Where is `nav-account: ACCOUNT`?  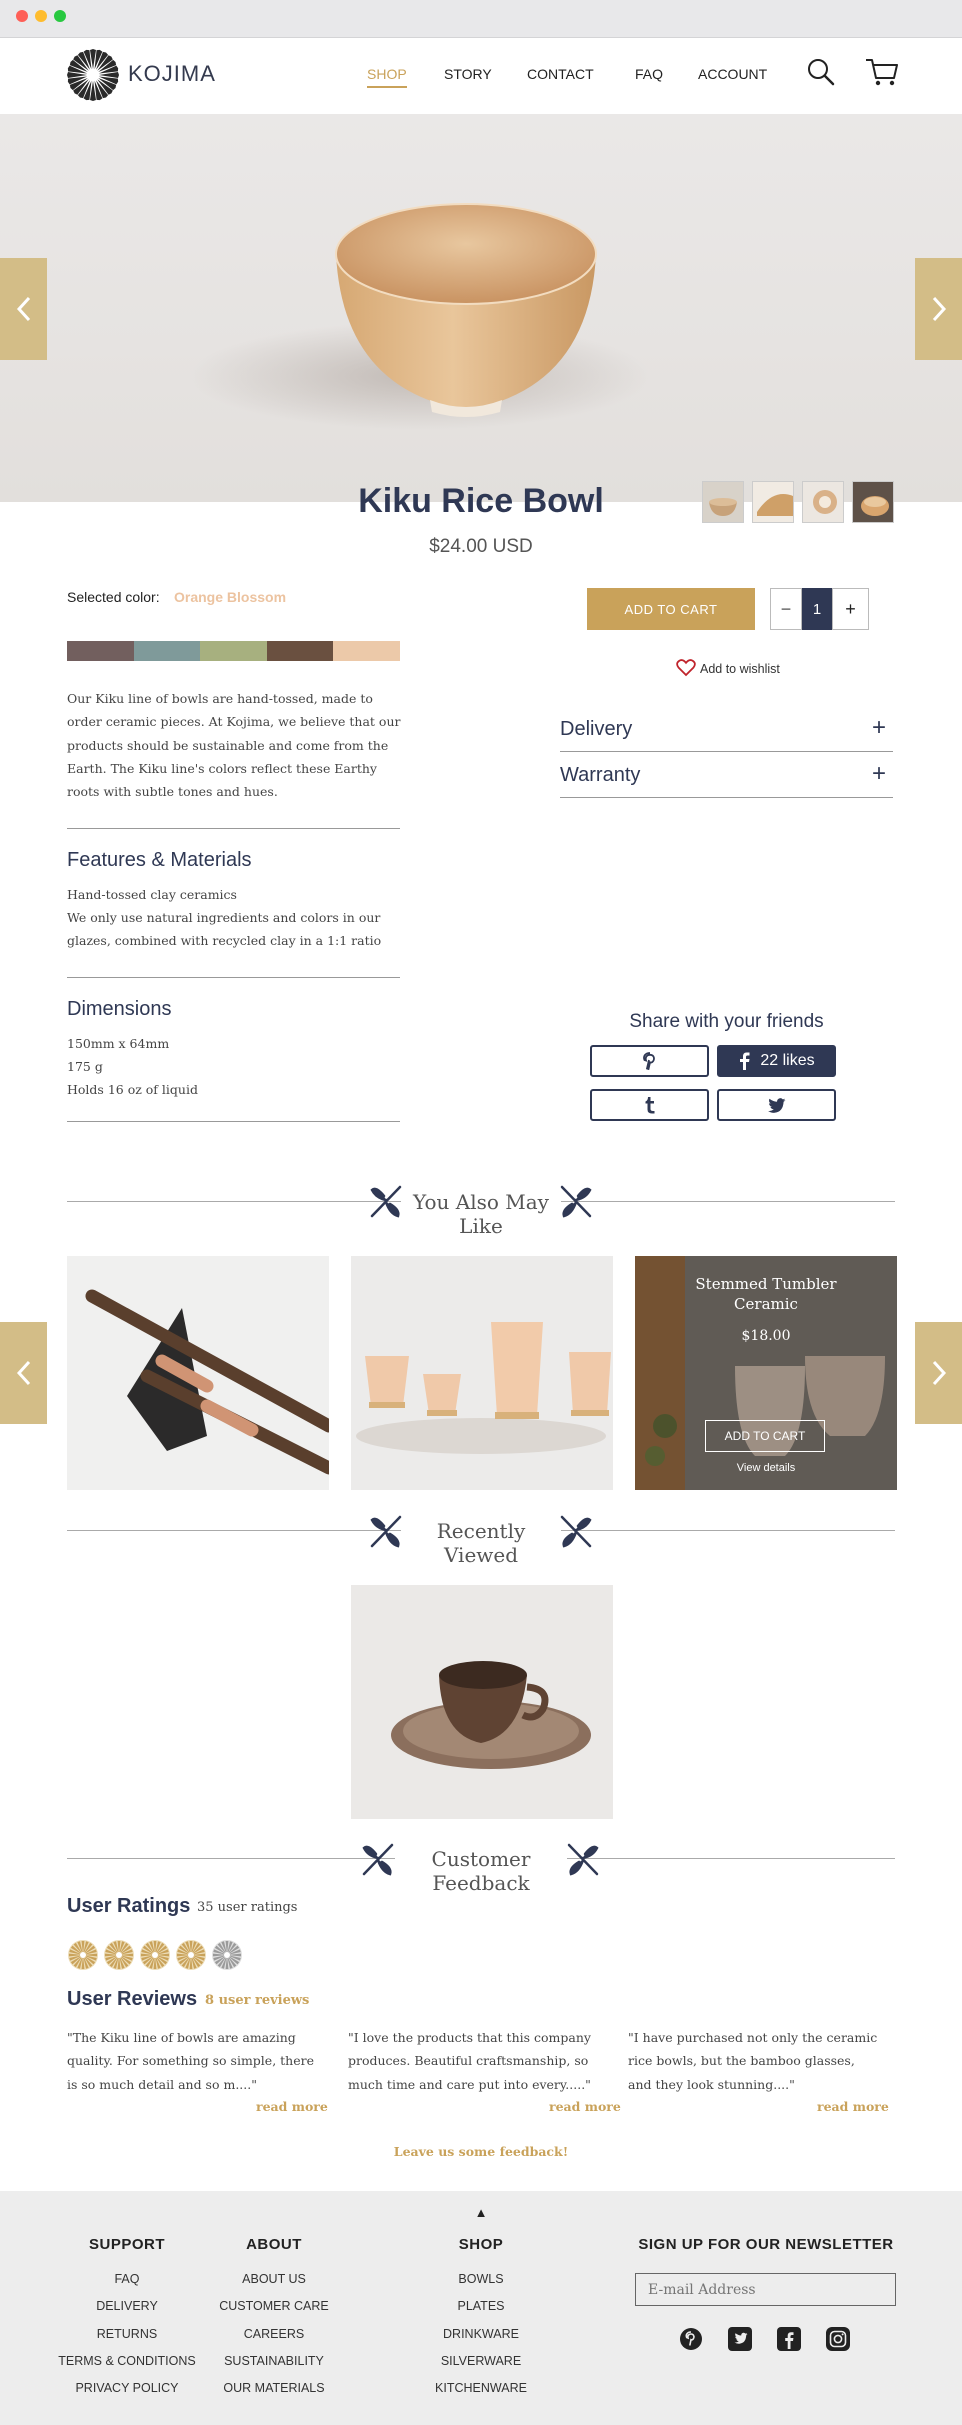 nav-account: ACCOUNT is located at coordinates (732, 74).